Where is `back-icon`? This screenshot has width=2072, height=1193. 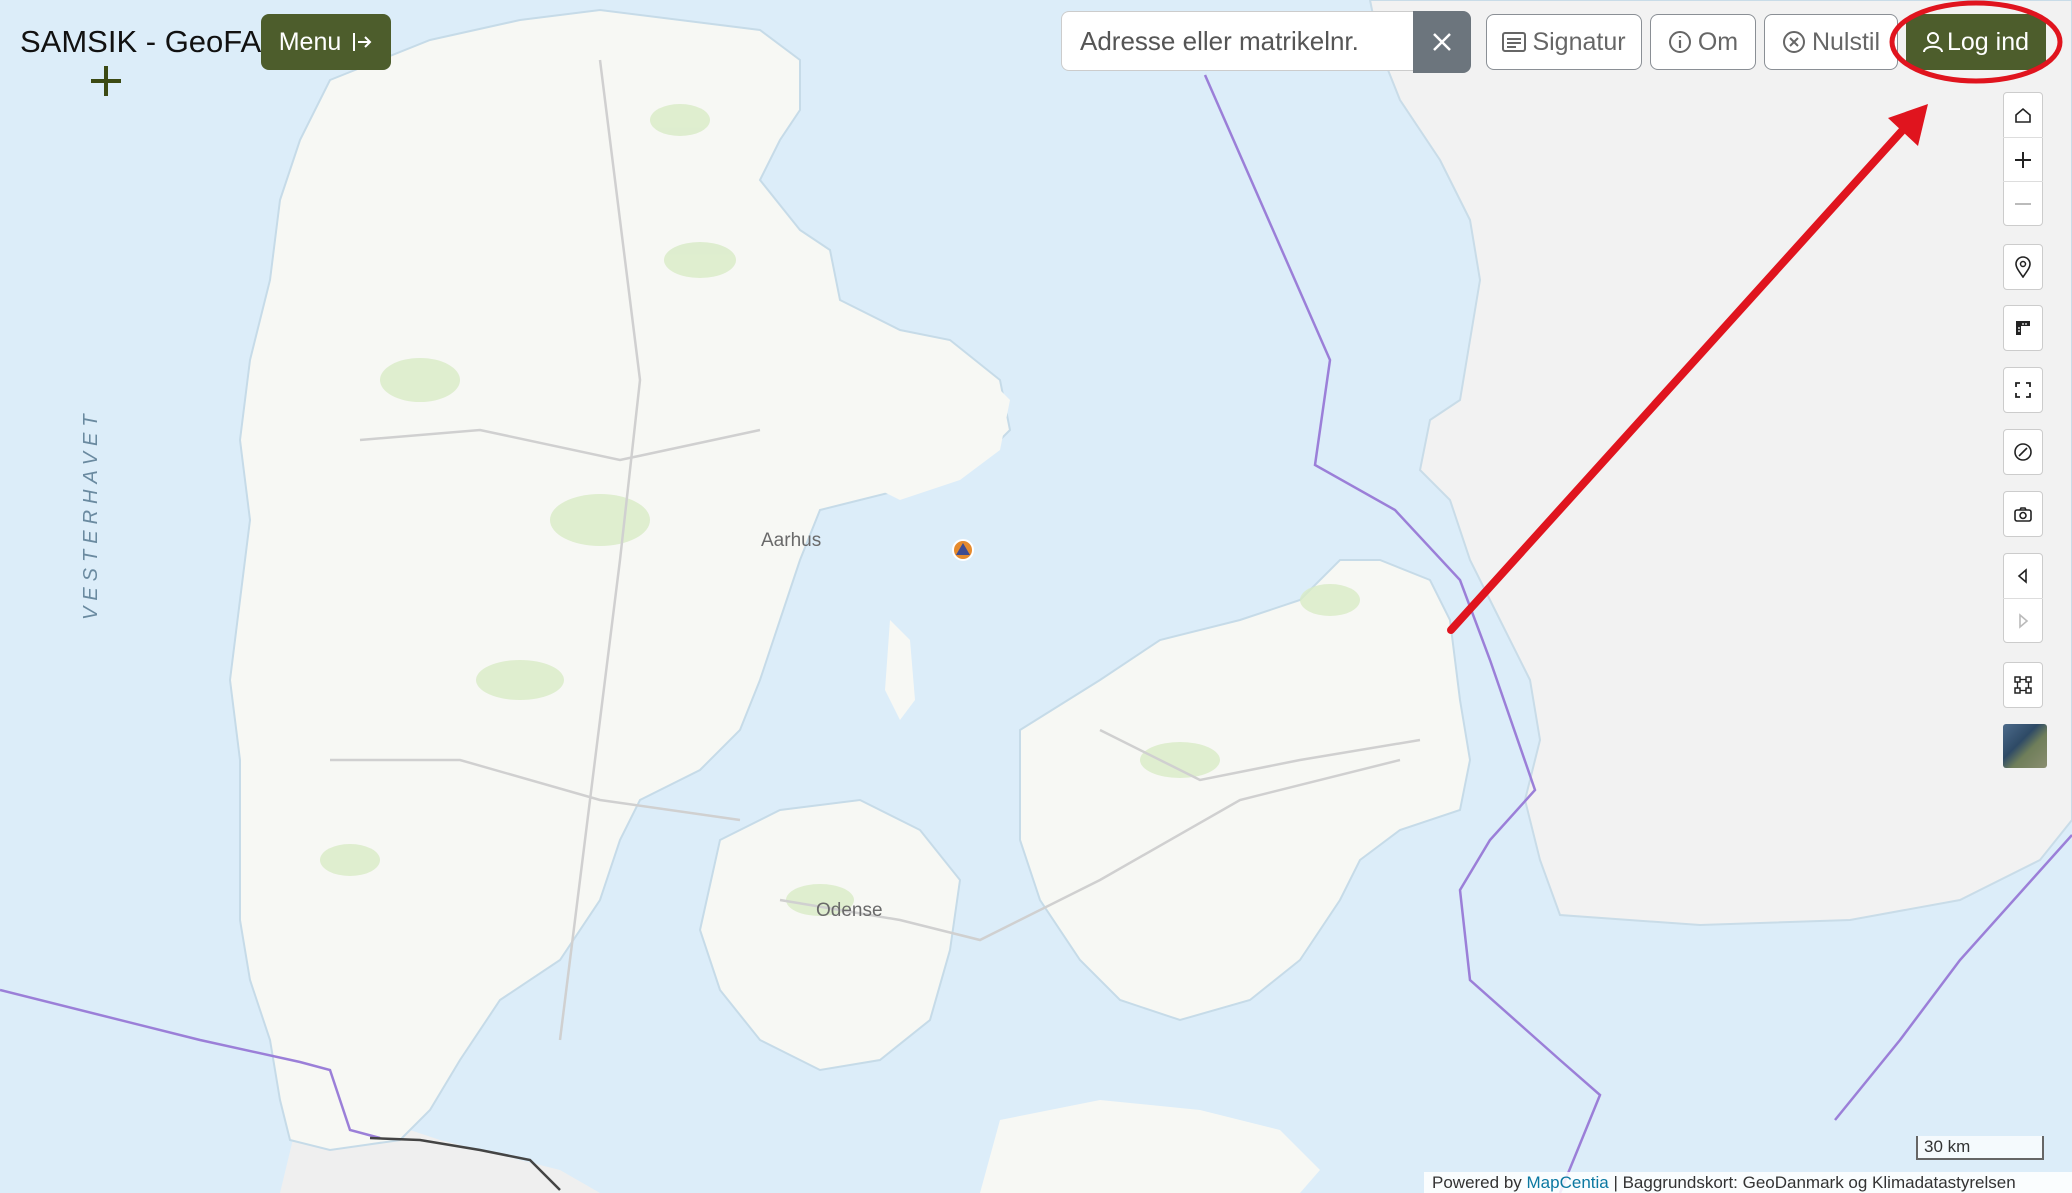 back-icon is located at coordinates (2022, 576).